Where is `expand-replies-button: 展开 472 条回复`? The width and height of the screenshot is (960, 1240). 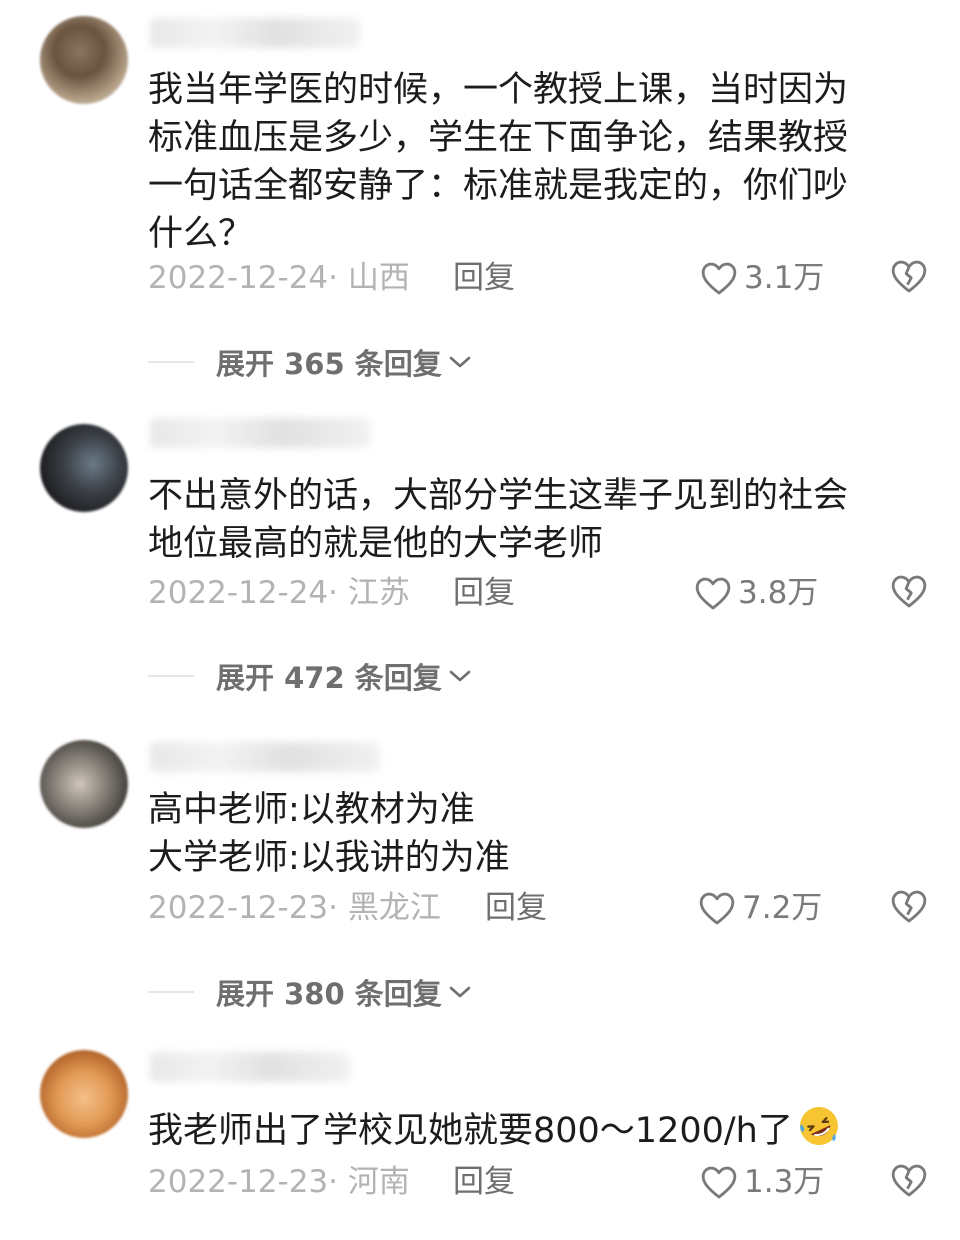
expand-replies-button: 展开 472 条回复 is located at coordinates (310, 676).